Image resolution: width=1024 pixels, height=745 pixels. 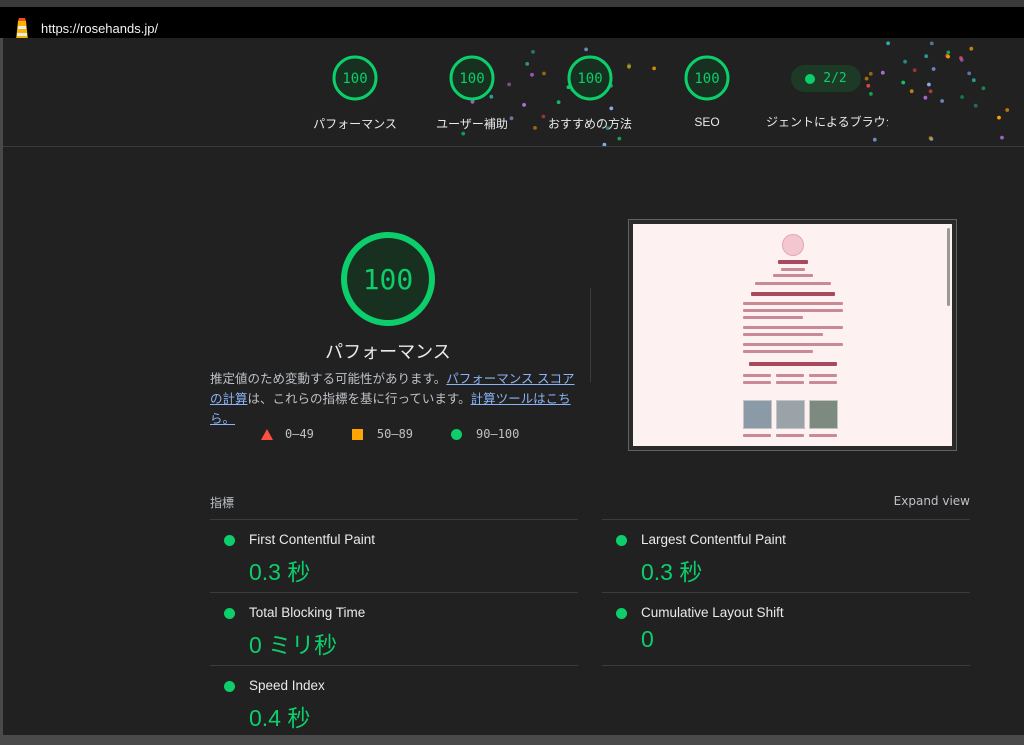 I want to click on site-logo-thumbnail, so click(x=793, y=245).